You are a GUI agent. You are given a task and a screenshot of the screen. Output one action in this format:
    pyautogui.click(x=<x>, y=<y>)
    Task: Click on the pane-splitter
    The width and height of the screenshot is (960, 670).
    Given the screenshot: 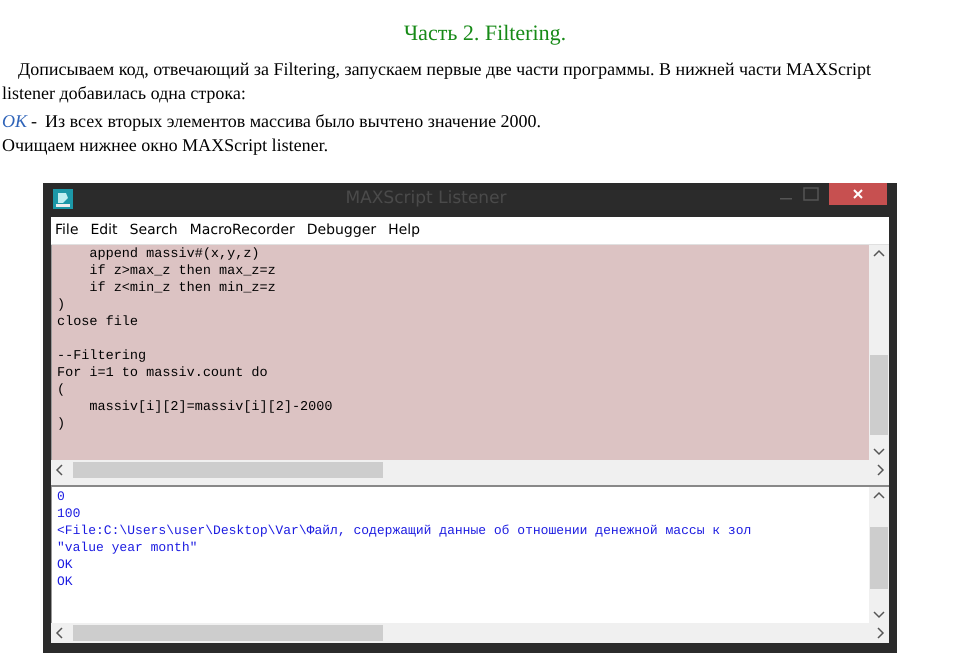 What is the action you would take?
    pyautogui.click(x=470, y=483)
    